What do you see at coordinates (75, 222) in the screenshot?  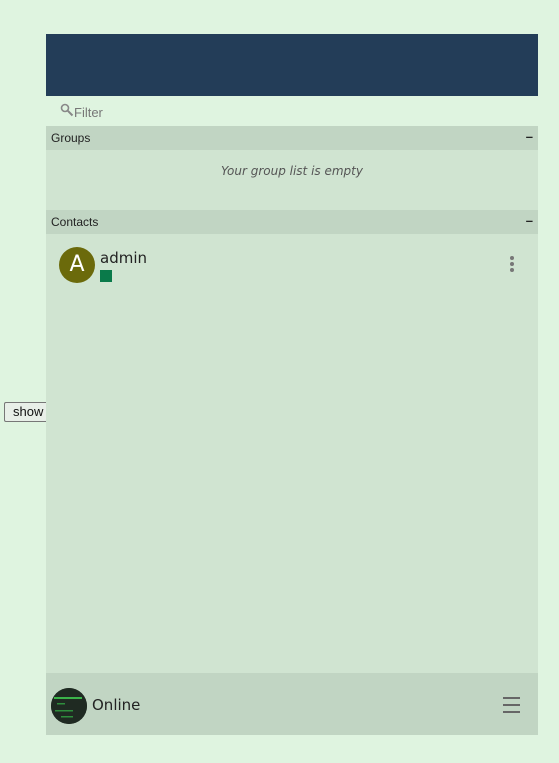 I see `contacts-title: Contacts` at bounding box center [75, 222].